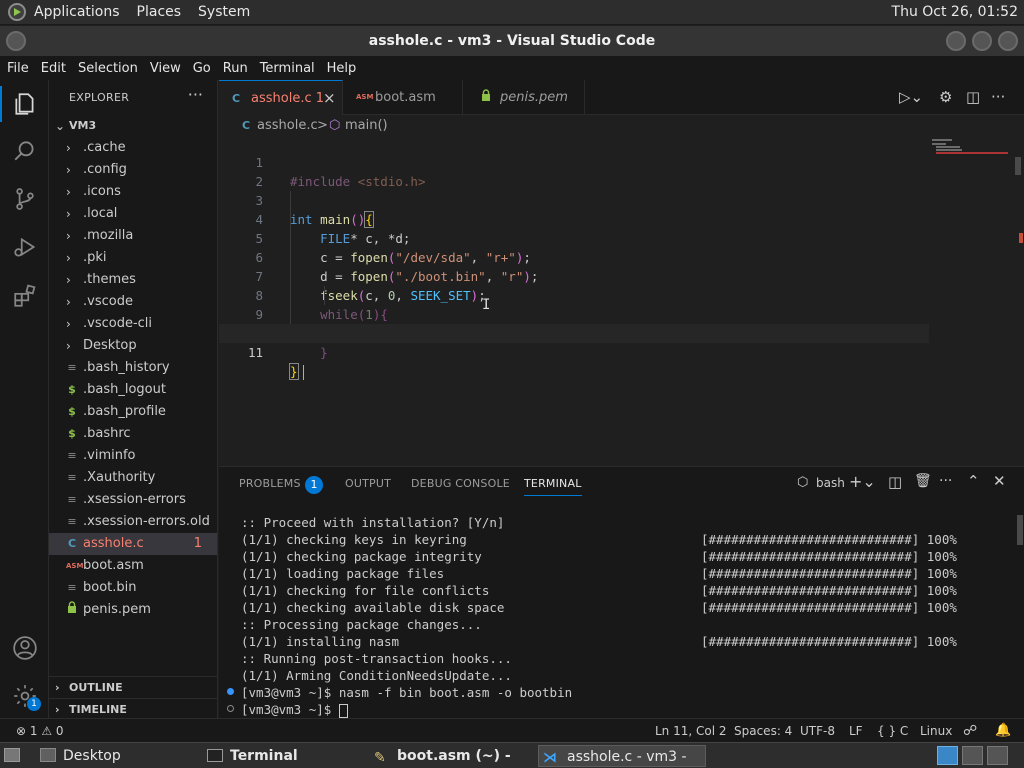 This screenshot has height=768, width=1024. Describe the element at coordinates (230, 708) in the screenshot. I see `command-pending-icon` at that location.